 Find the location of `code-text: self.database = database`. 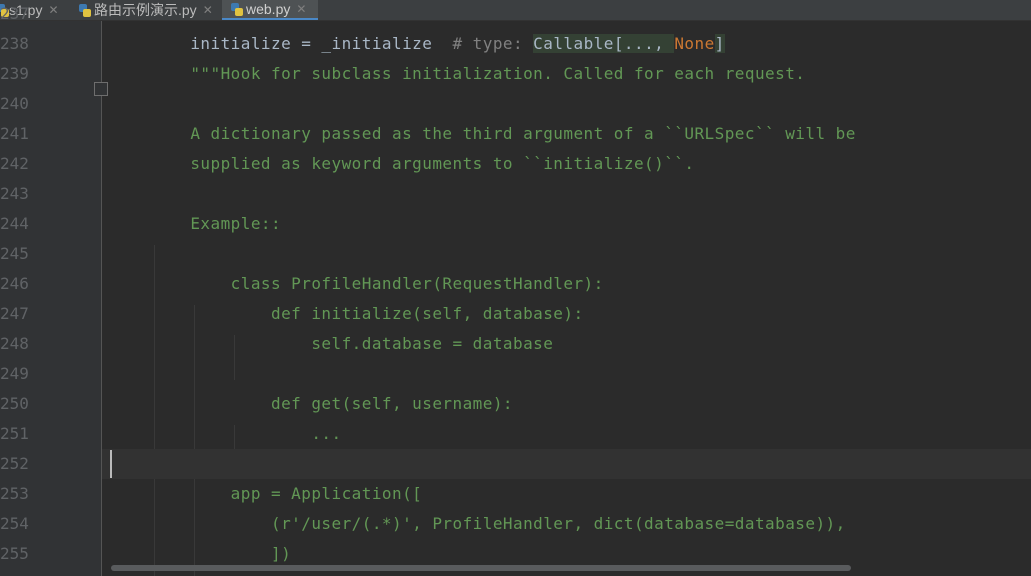

code-text: self.database = database is located at coordinates (351, 344).